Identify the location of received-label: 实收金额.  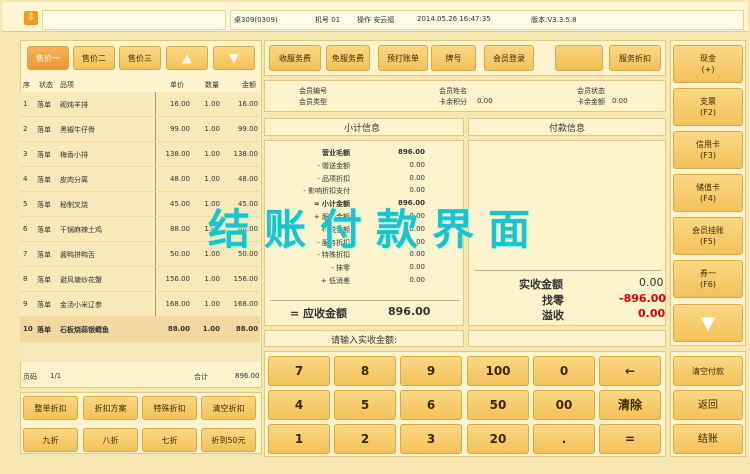
(541, 284).